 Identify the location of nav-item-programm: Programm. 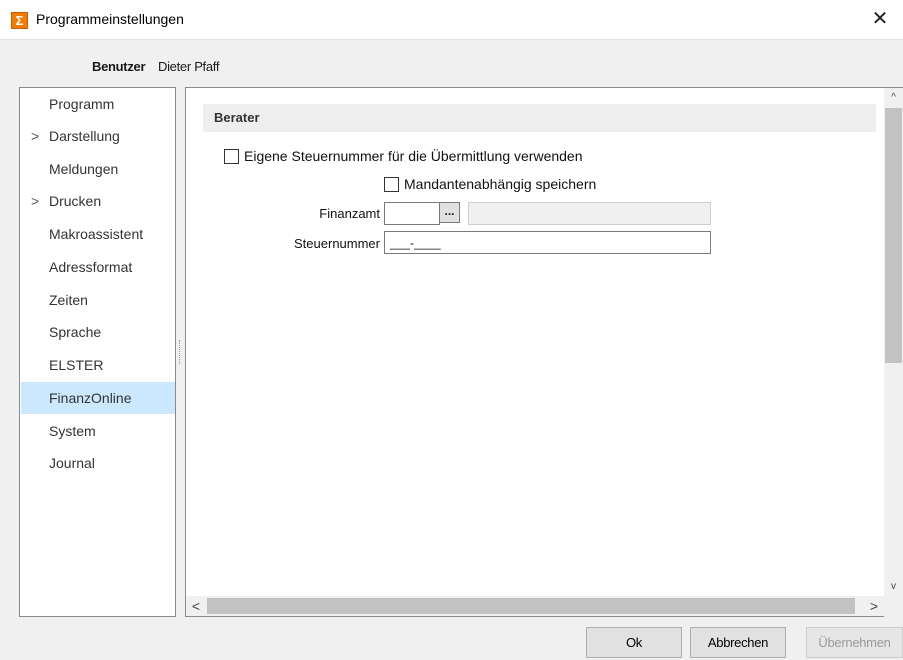
(98, 104).